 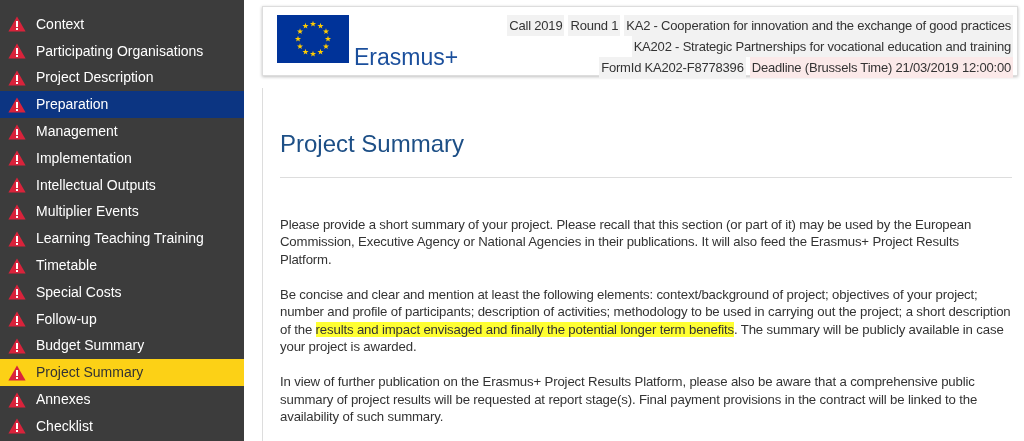 I want to click on paragraph: Be concise and clear and mention at least the following elements: context/background of project; objectives of your project; number and profile of participants; description of activities; methodology to be used in carrying out the project; a short description of the results and impact envisaged and finally the potential longer term benefits. The summary will be publicly available in case your project is awarded., so click(x=646, y=320).